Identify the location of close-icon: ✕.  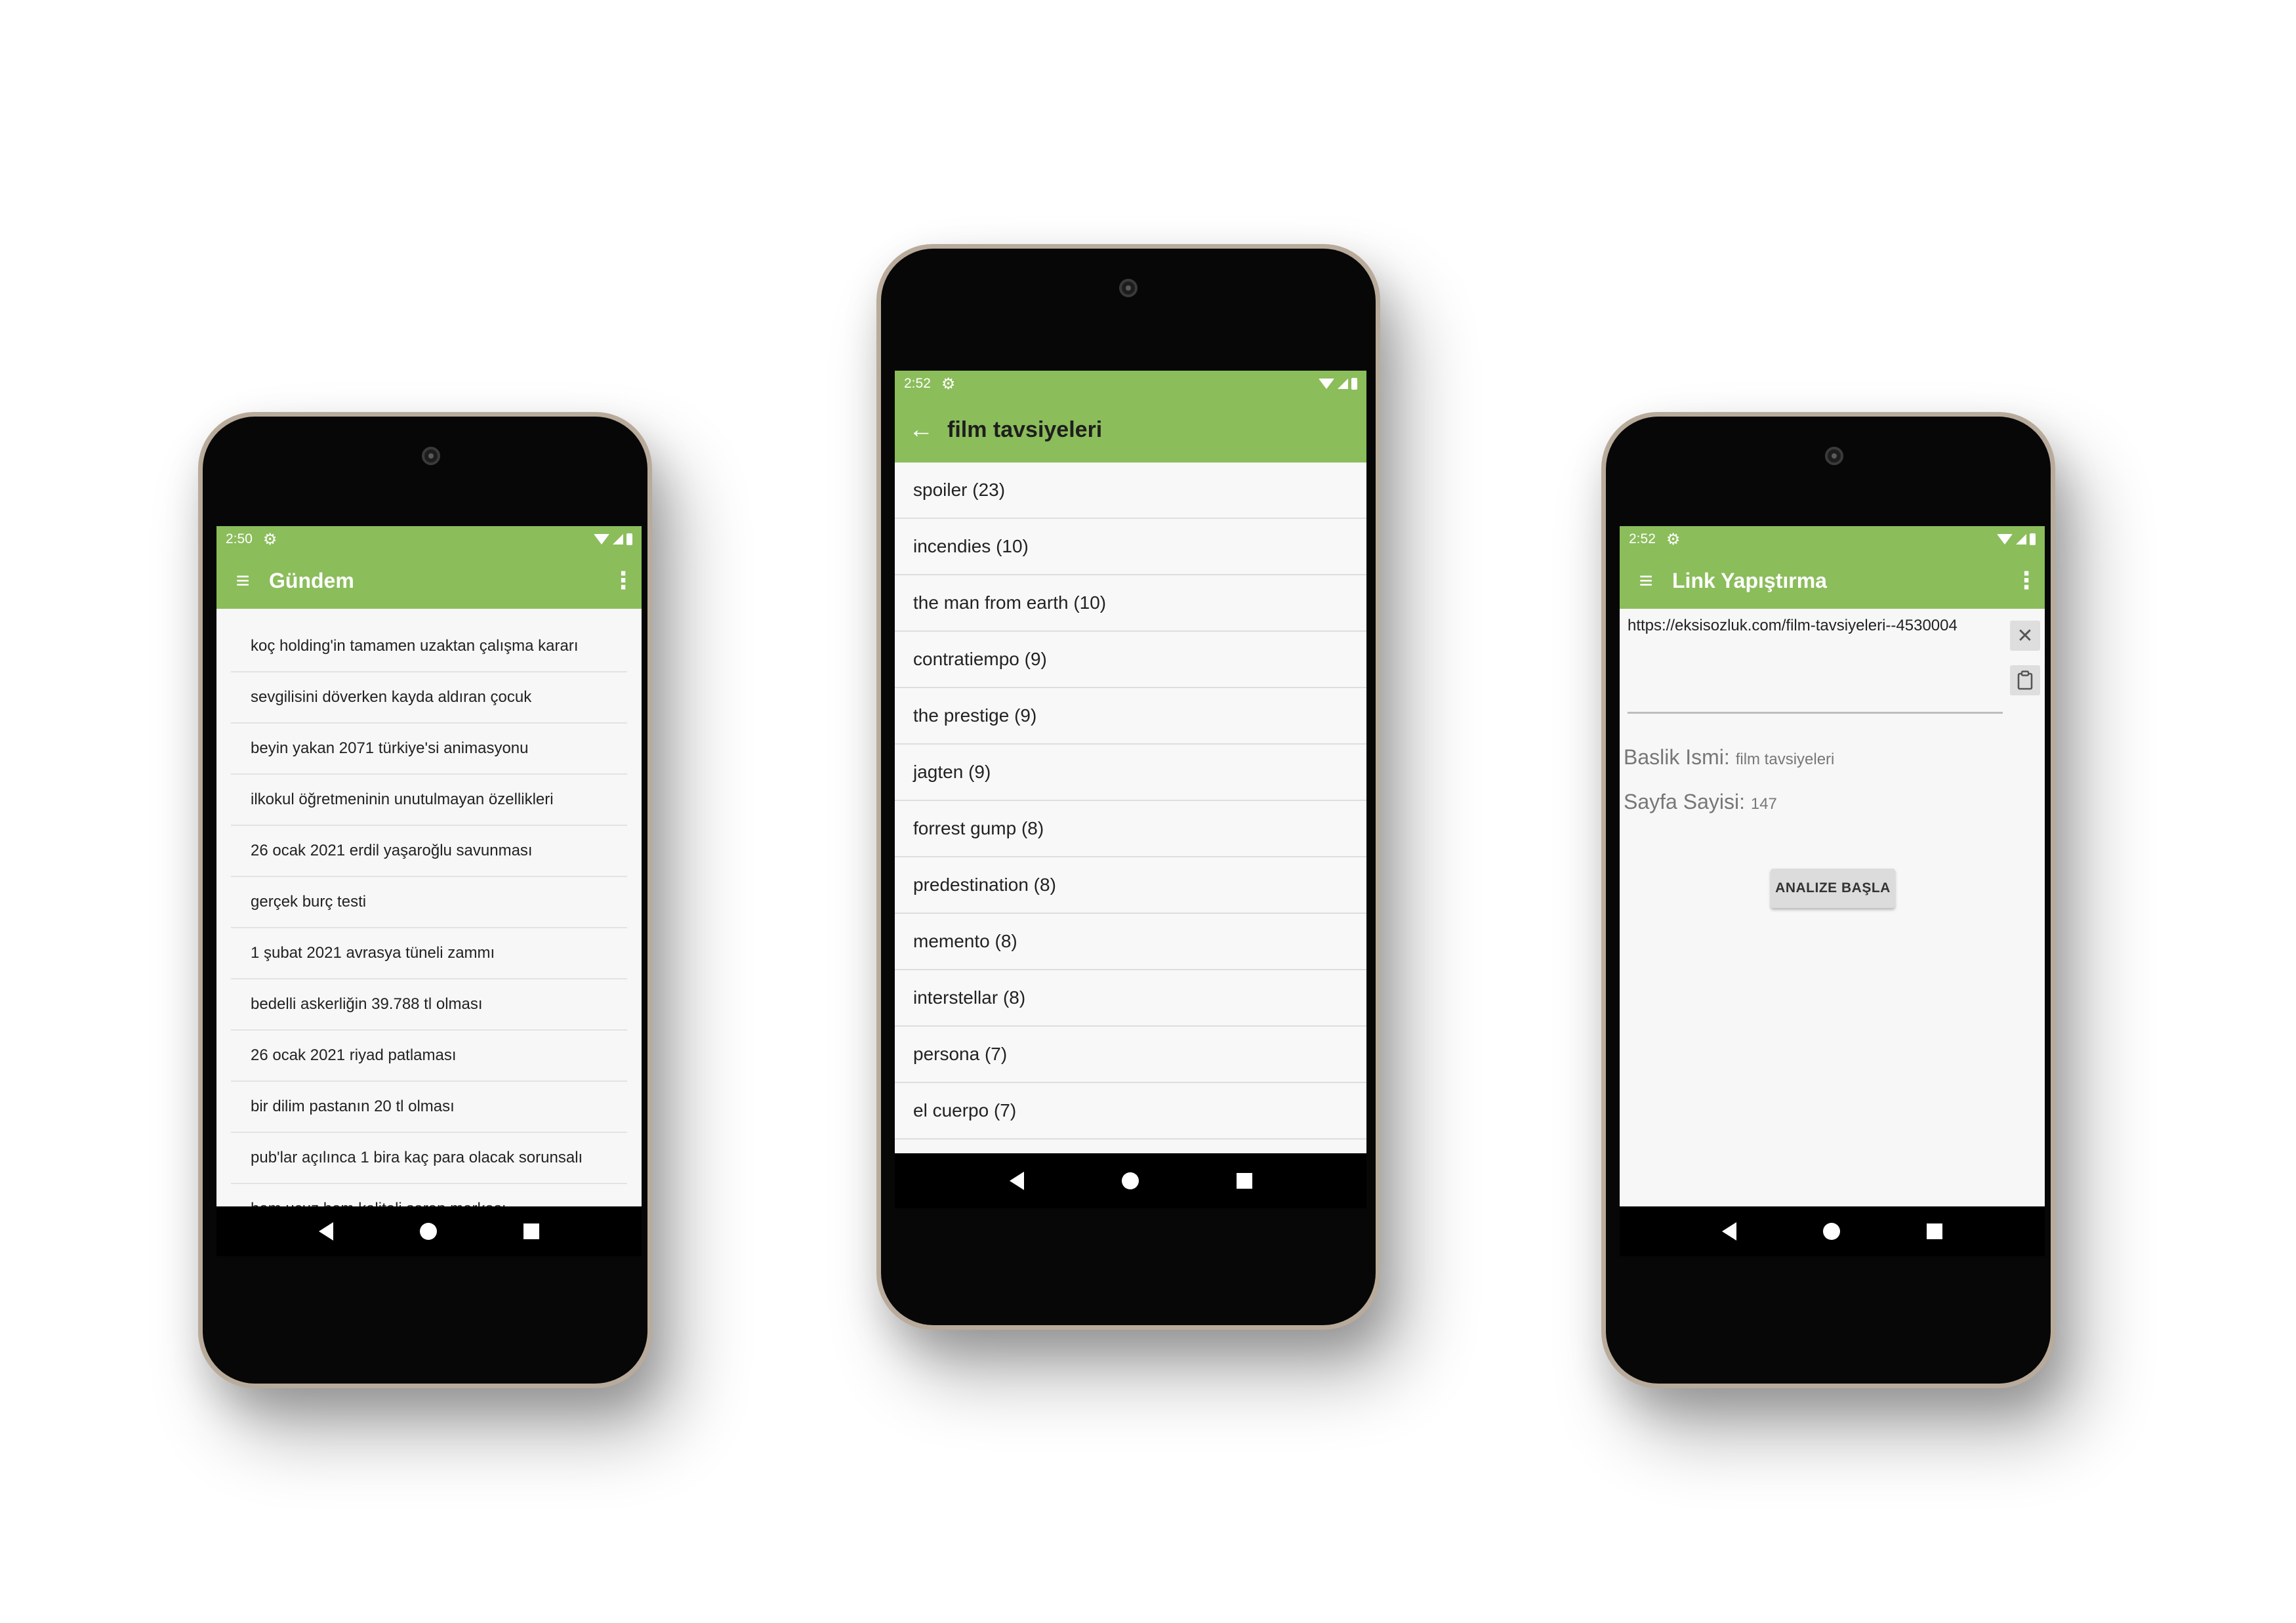
(2025, 636).